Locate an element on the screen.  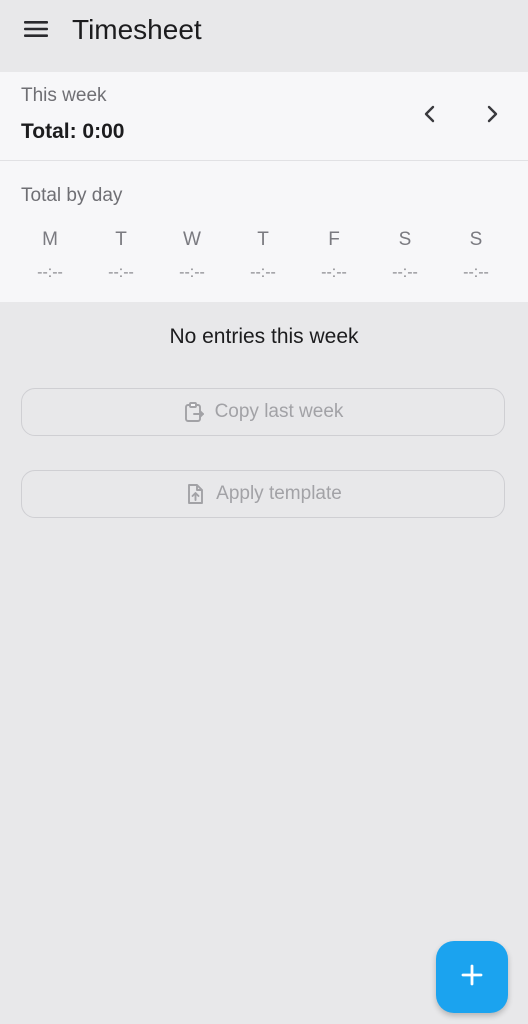
day-column-sunday: S --:-- is located at coordinates (476, 255).